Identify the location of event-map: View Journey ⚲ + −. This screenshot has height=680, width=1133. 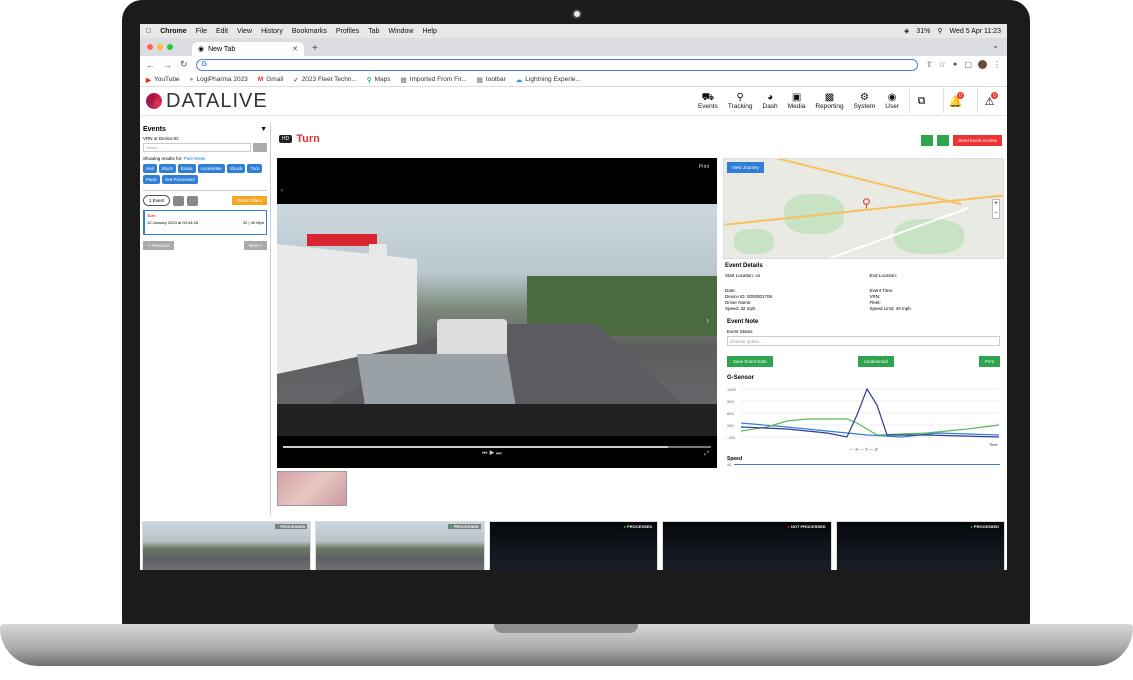
(863, 208).